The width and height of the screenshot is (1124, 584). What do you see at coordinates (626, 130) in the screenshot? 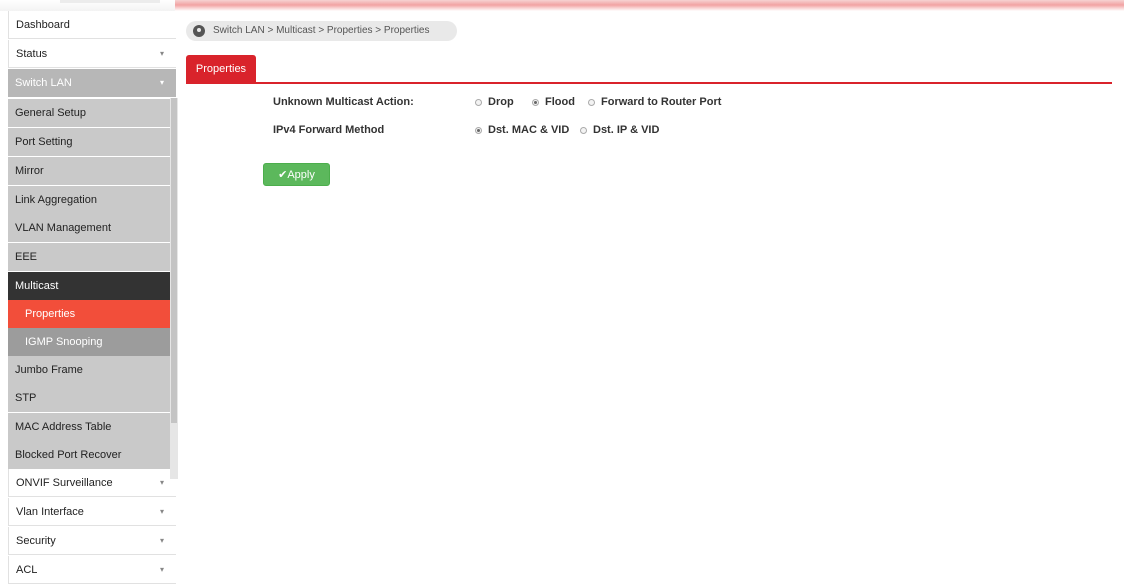
I see `radio-label: Dst. IP & VID` at bounding box center [626, 130].